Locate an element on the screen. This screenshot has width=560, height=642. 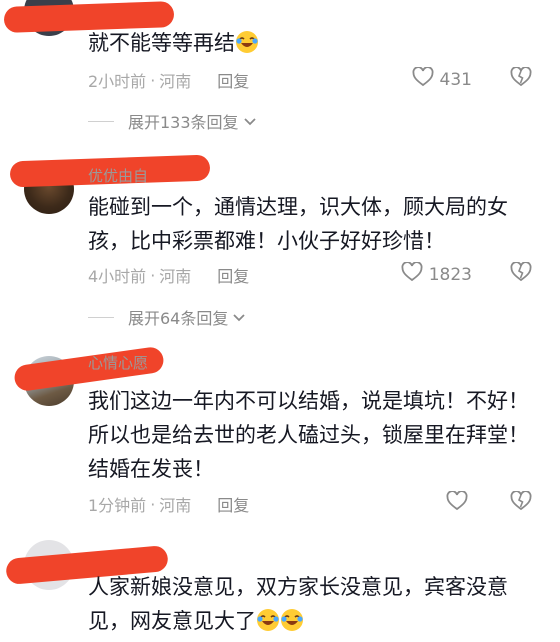
expand-label: 展开64条回复 is located at coordinates (178, 318).